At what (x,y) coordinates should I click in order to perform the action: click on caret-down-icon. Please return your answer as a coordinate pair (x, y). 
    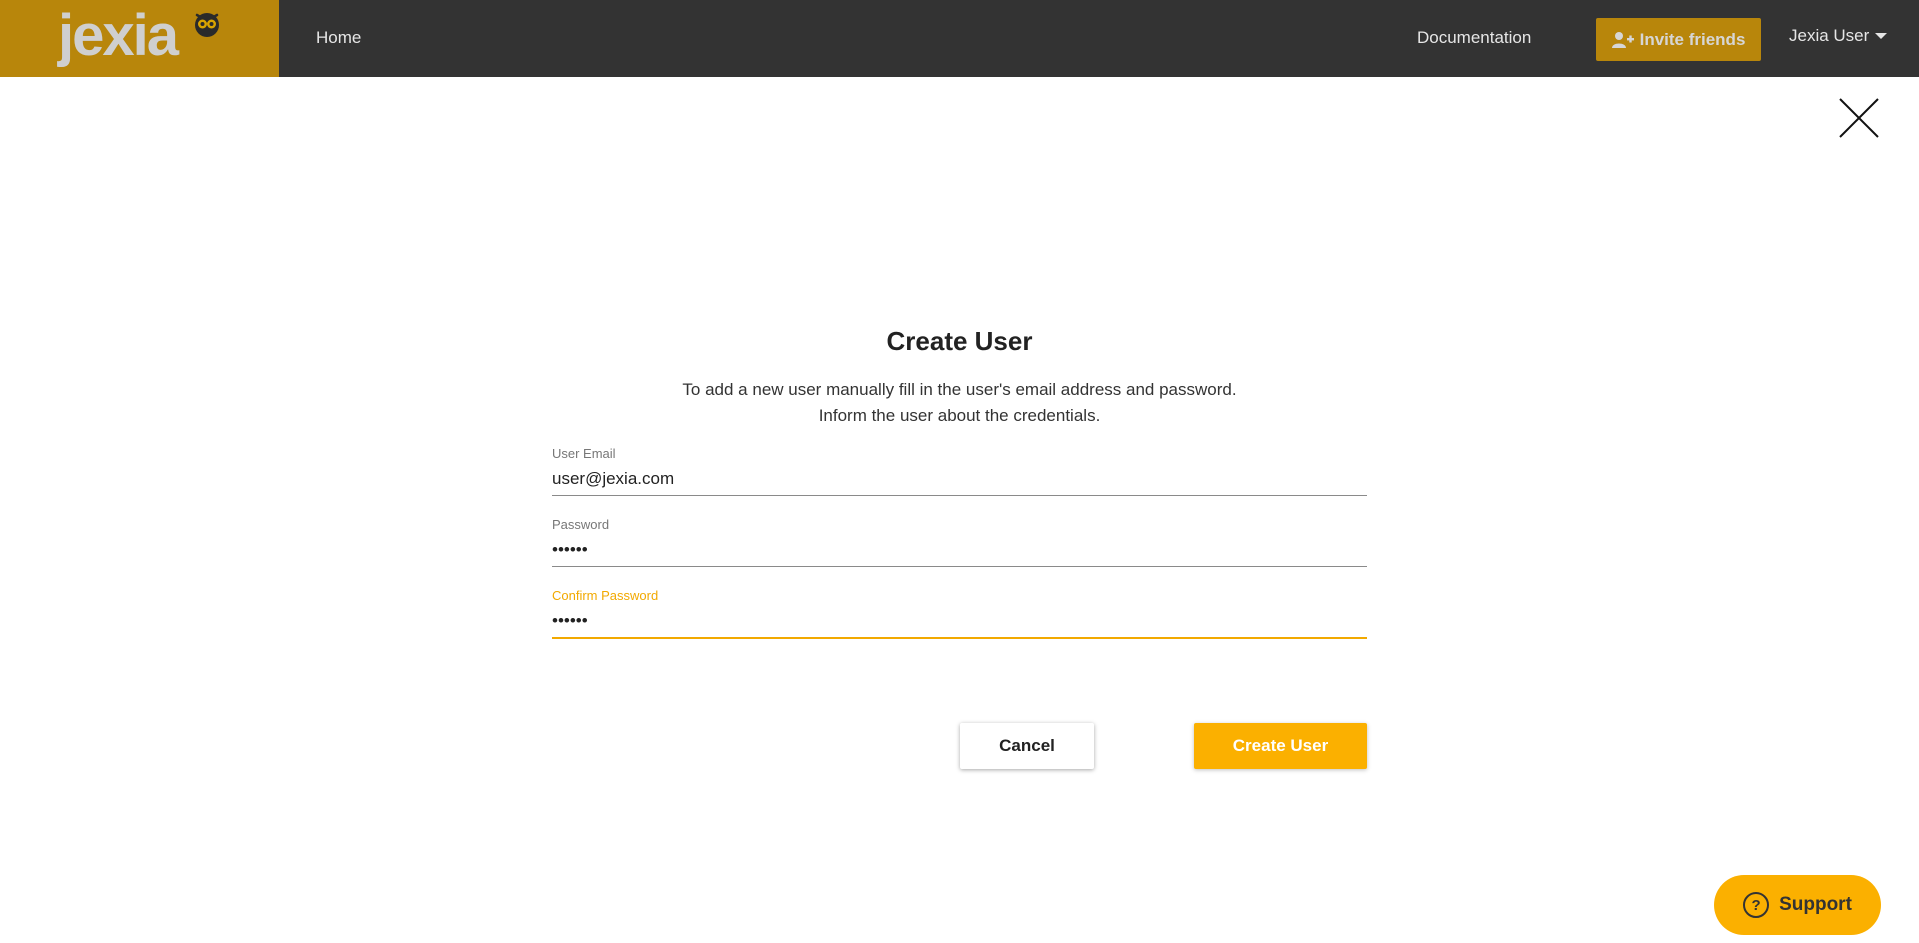
    Looking at the image, I should click on (1881, 36).